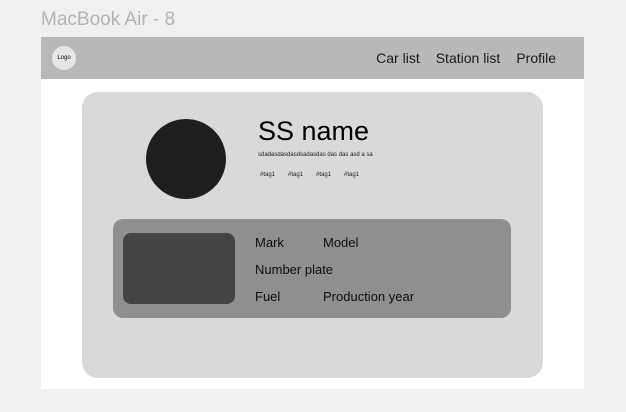 Image resolution: width=626 pixels, height=412 pixels. I want to click on car-model-label: Model, so click(341, 242).